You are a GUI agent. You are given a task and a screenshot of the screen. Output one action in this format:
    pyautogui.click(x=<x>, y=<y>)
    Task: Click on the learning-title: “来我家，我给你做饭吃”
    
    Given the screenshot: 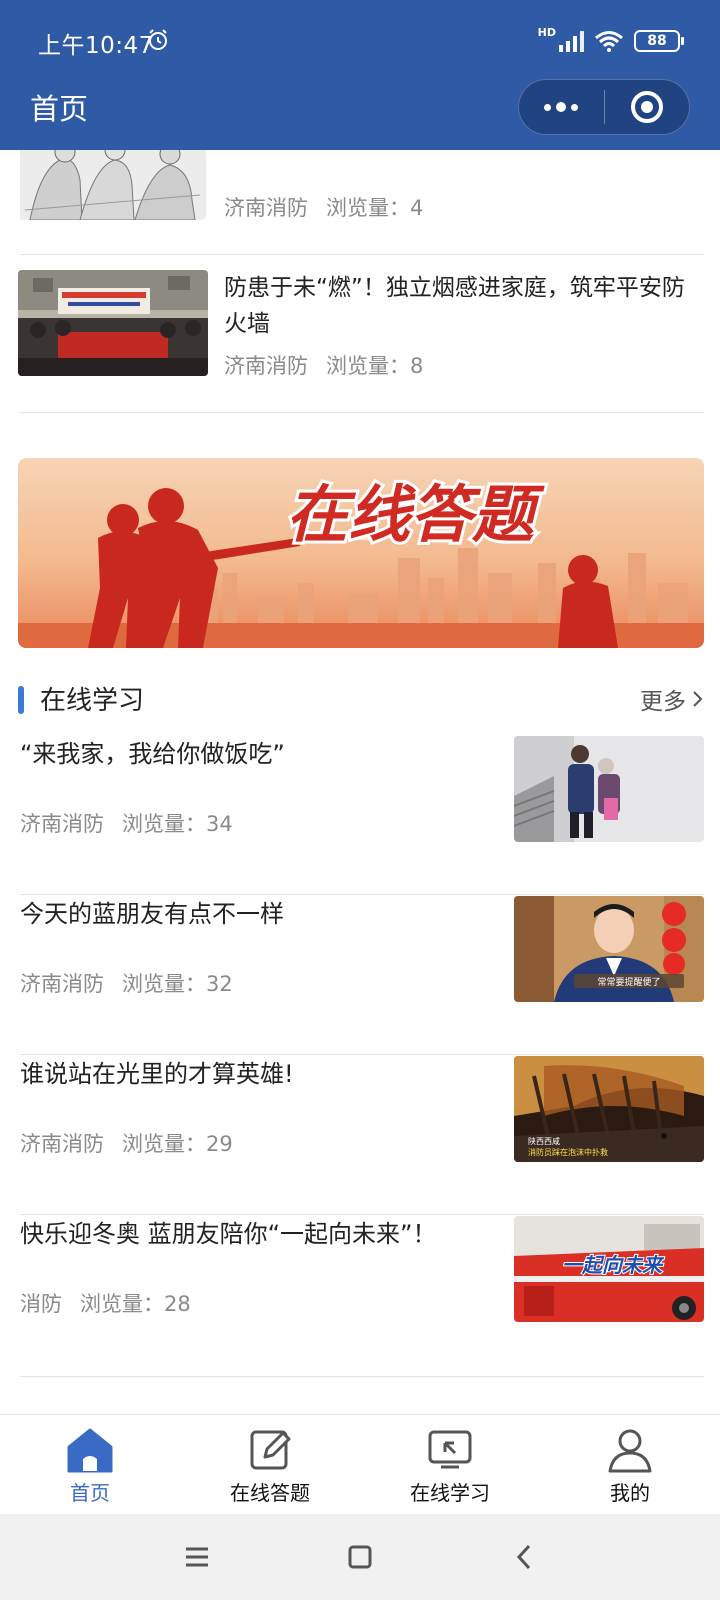 What is the action you would take?
    pyautogui.click(x=152, y=754)
    